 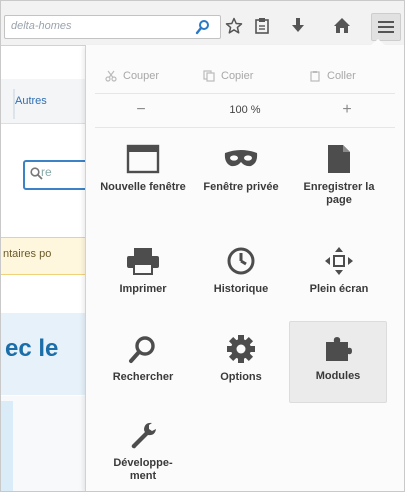 I want to click on background-heading: ec le, so click(x=32, y=348).